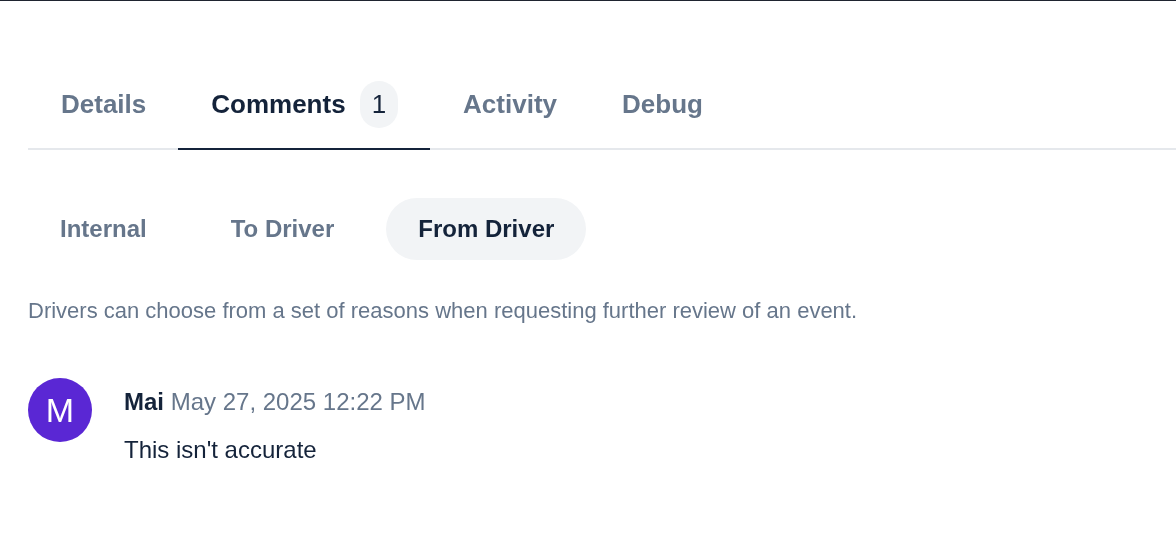 The image size is (1176, 538). I want to click on comment-time: May 27, 2025 12:22 PM, so click(298, 401).